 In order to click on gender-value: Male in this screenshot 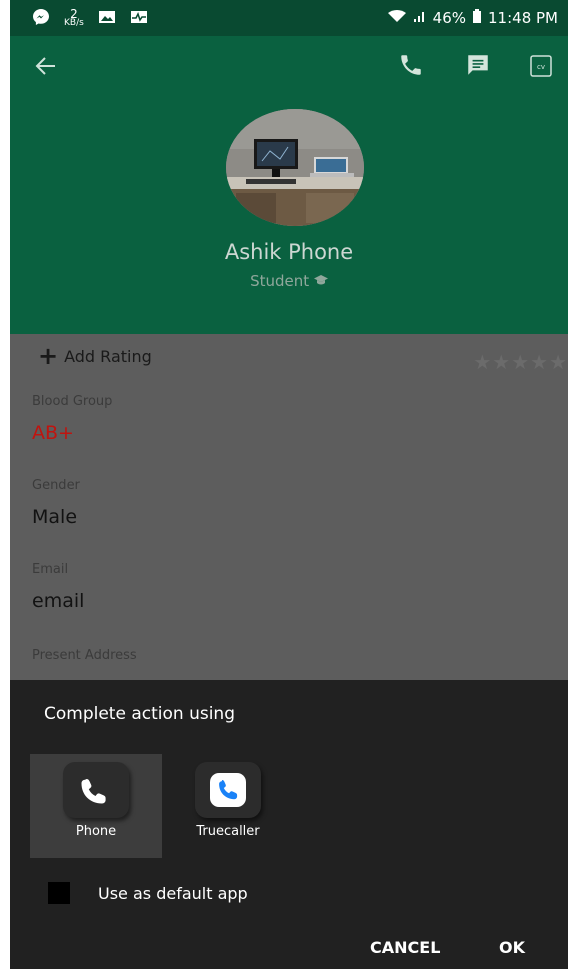, I will do `click(55, 517)`.